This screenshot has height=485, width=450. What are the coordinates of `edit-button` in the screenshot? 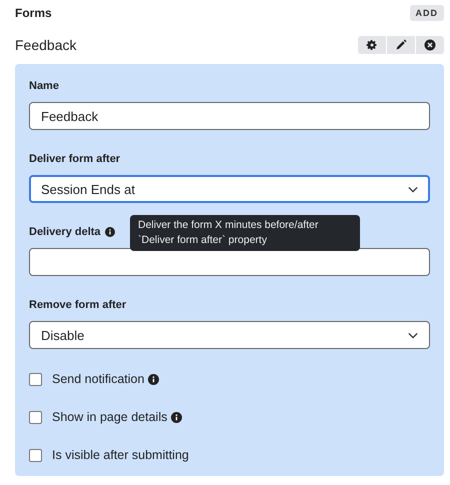 It's located at (401, 45).